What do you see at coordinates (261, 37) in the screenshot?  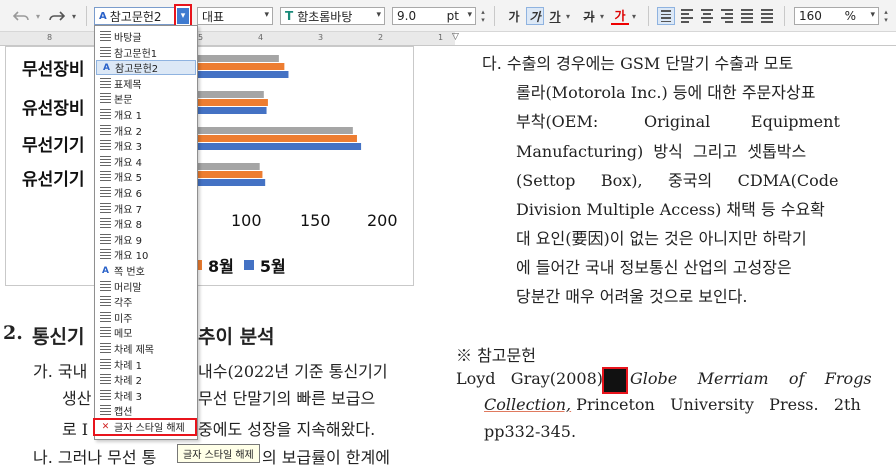 I see `ruler-number: 4` at bounding box center [261, 37].